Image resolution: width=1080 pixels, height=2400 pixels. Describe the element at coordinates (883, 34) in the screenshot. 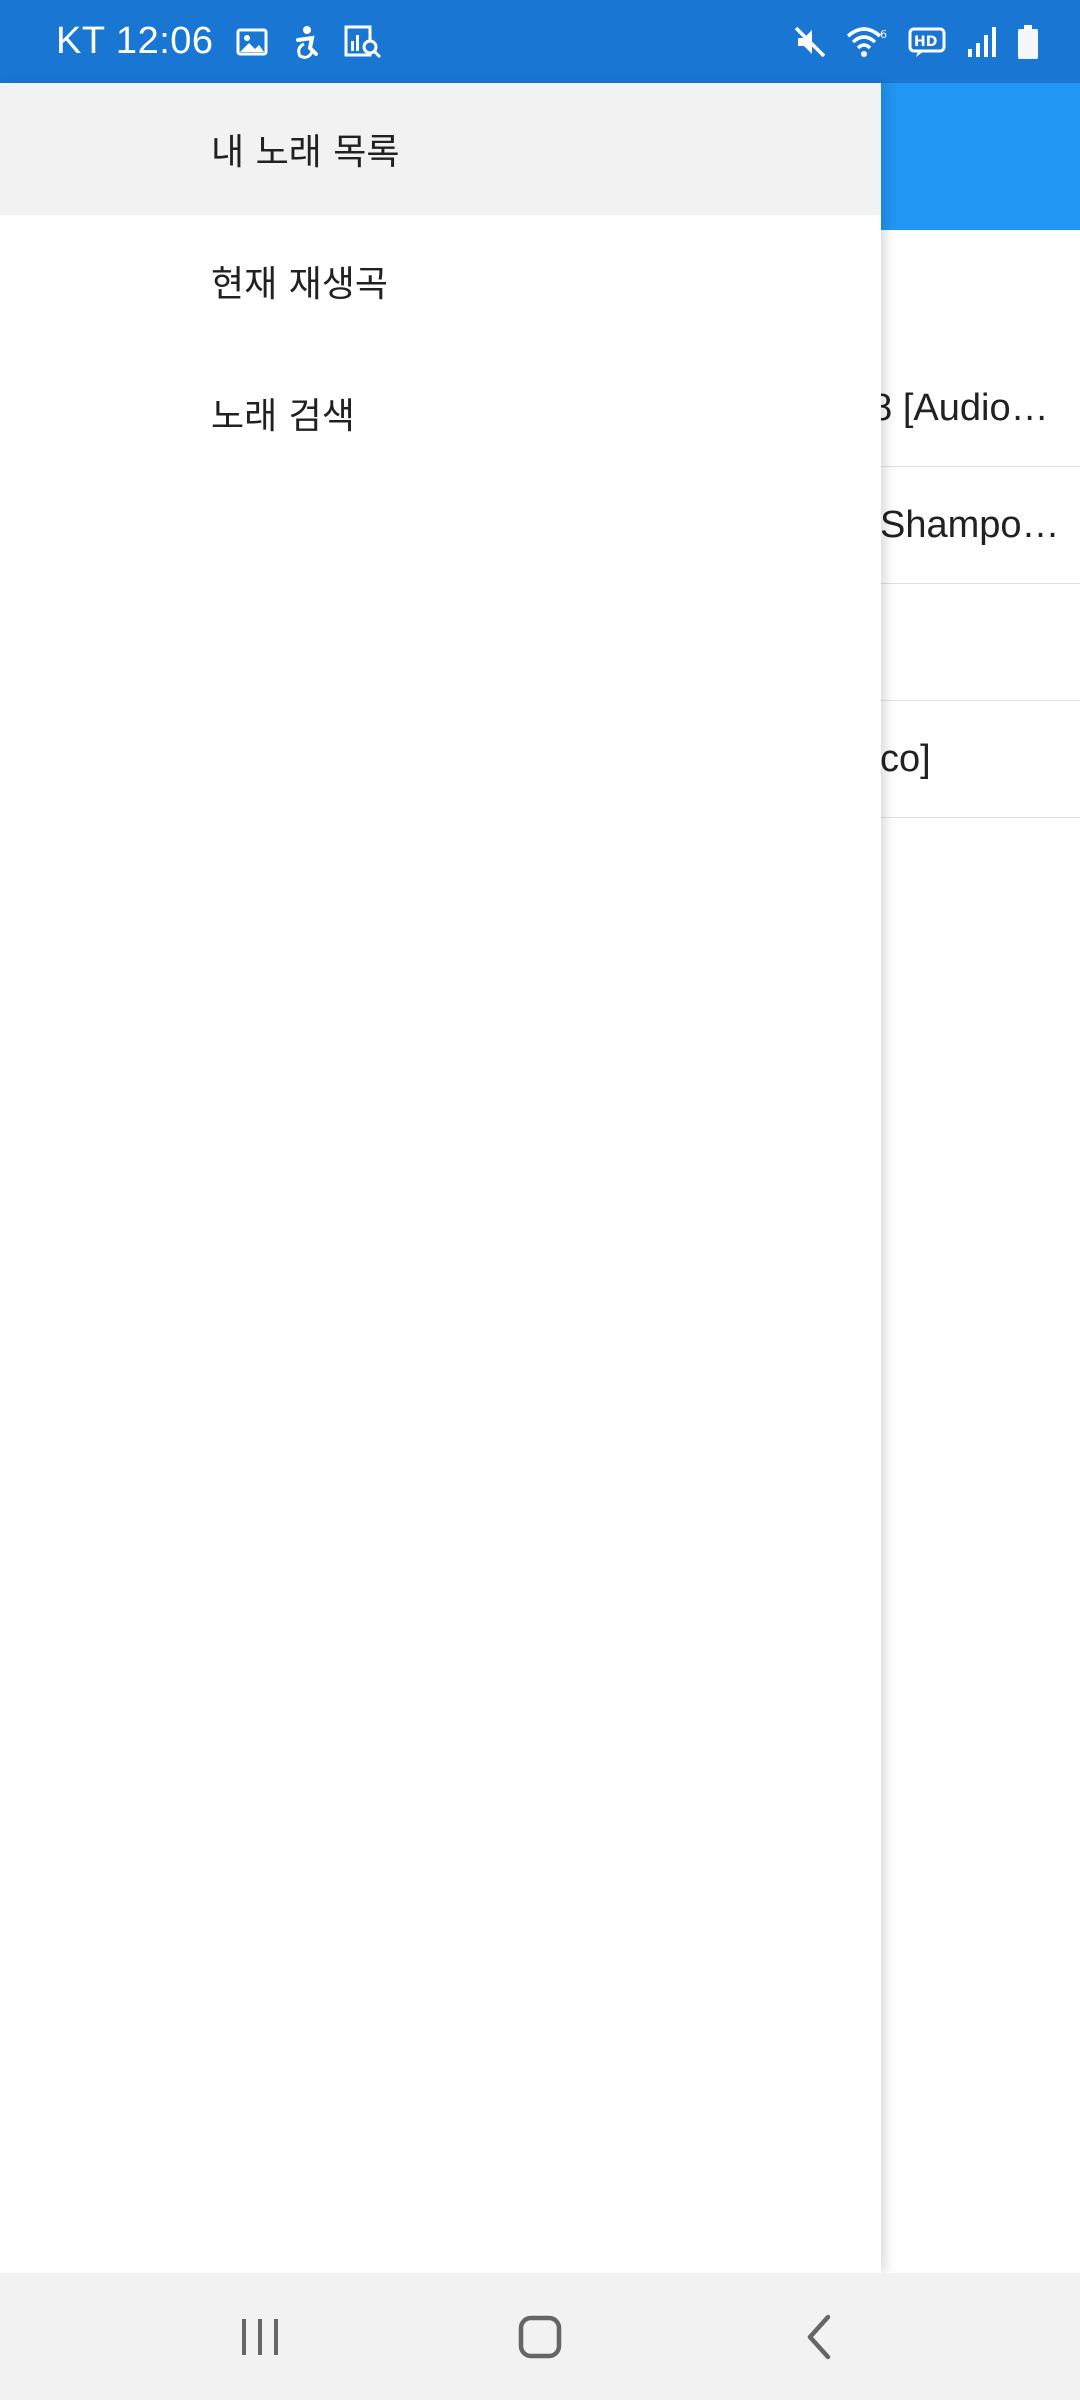

I see `svg-text: 6` at that location.